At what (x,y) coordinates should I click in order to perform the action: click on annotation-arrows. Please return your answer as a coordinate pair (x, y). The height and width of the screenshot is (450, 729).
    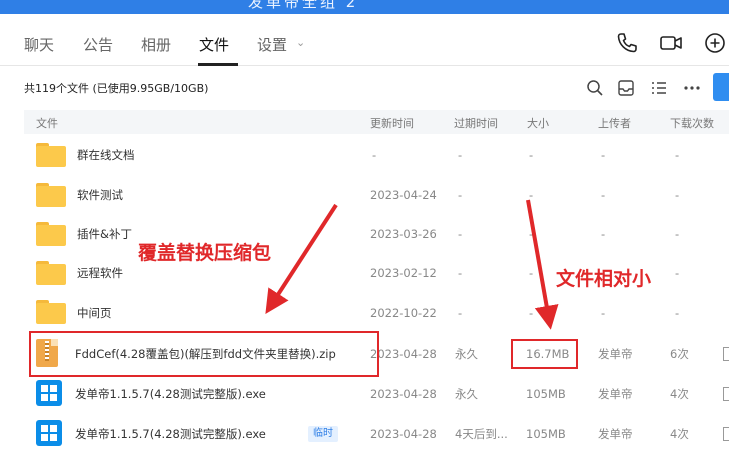
    Looking at the image, I should click on (412, 264).